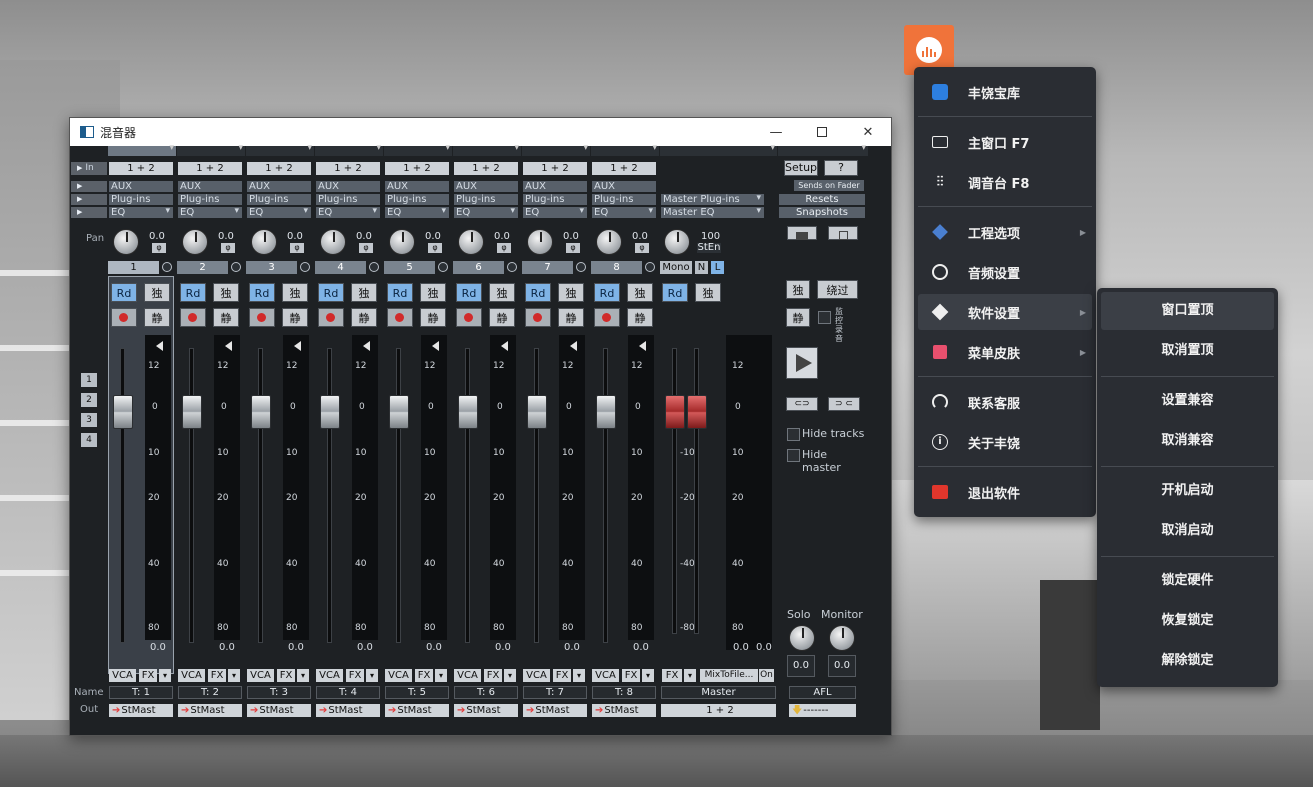 The image size is (1313, 787). Describe the element at coordinates (712, 212) in the screenshot. I see `master-eq-slot: Master EQ` at that location.